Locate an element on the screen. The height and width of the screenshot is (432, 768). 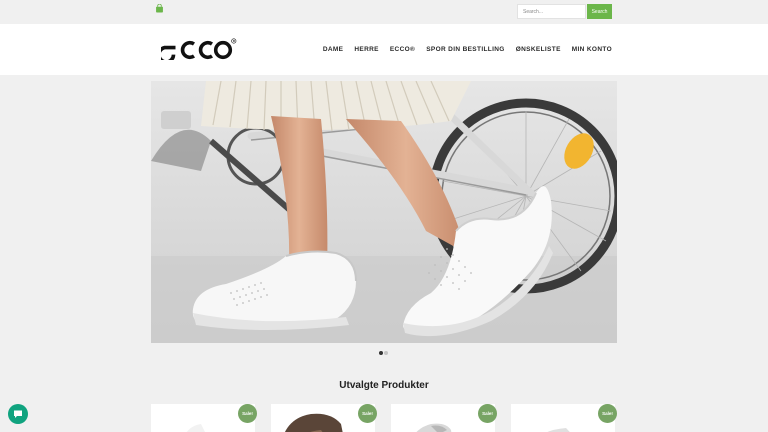
nav-item-ecco: ECCO® is located at coordinates (402, 49).